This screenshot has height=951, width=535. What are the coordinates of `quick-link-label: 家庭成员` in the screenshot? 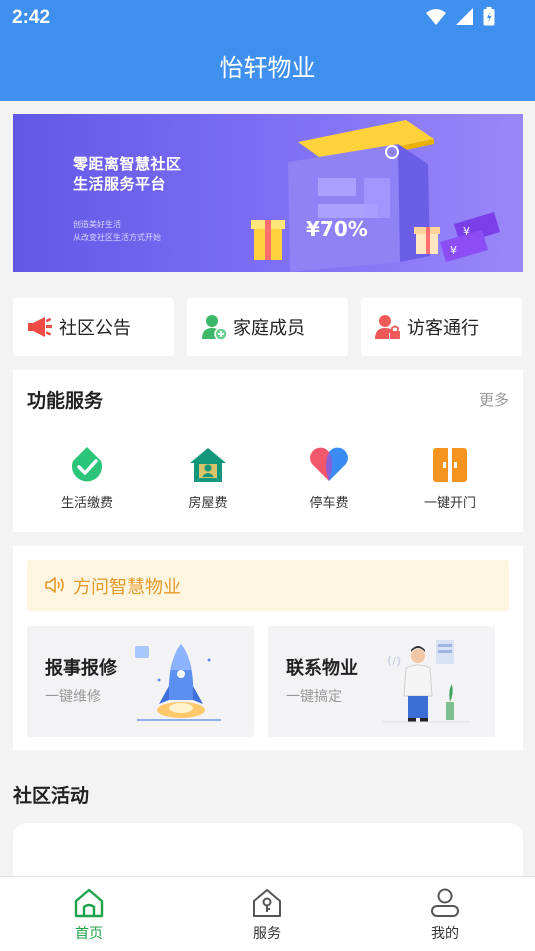 It's located at (269, 328).